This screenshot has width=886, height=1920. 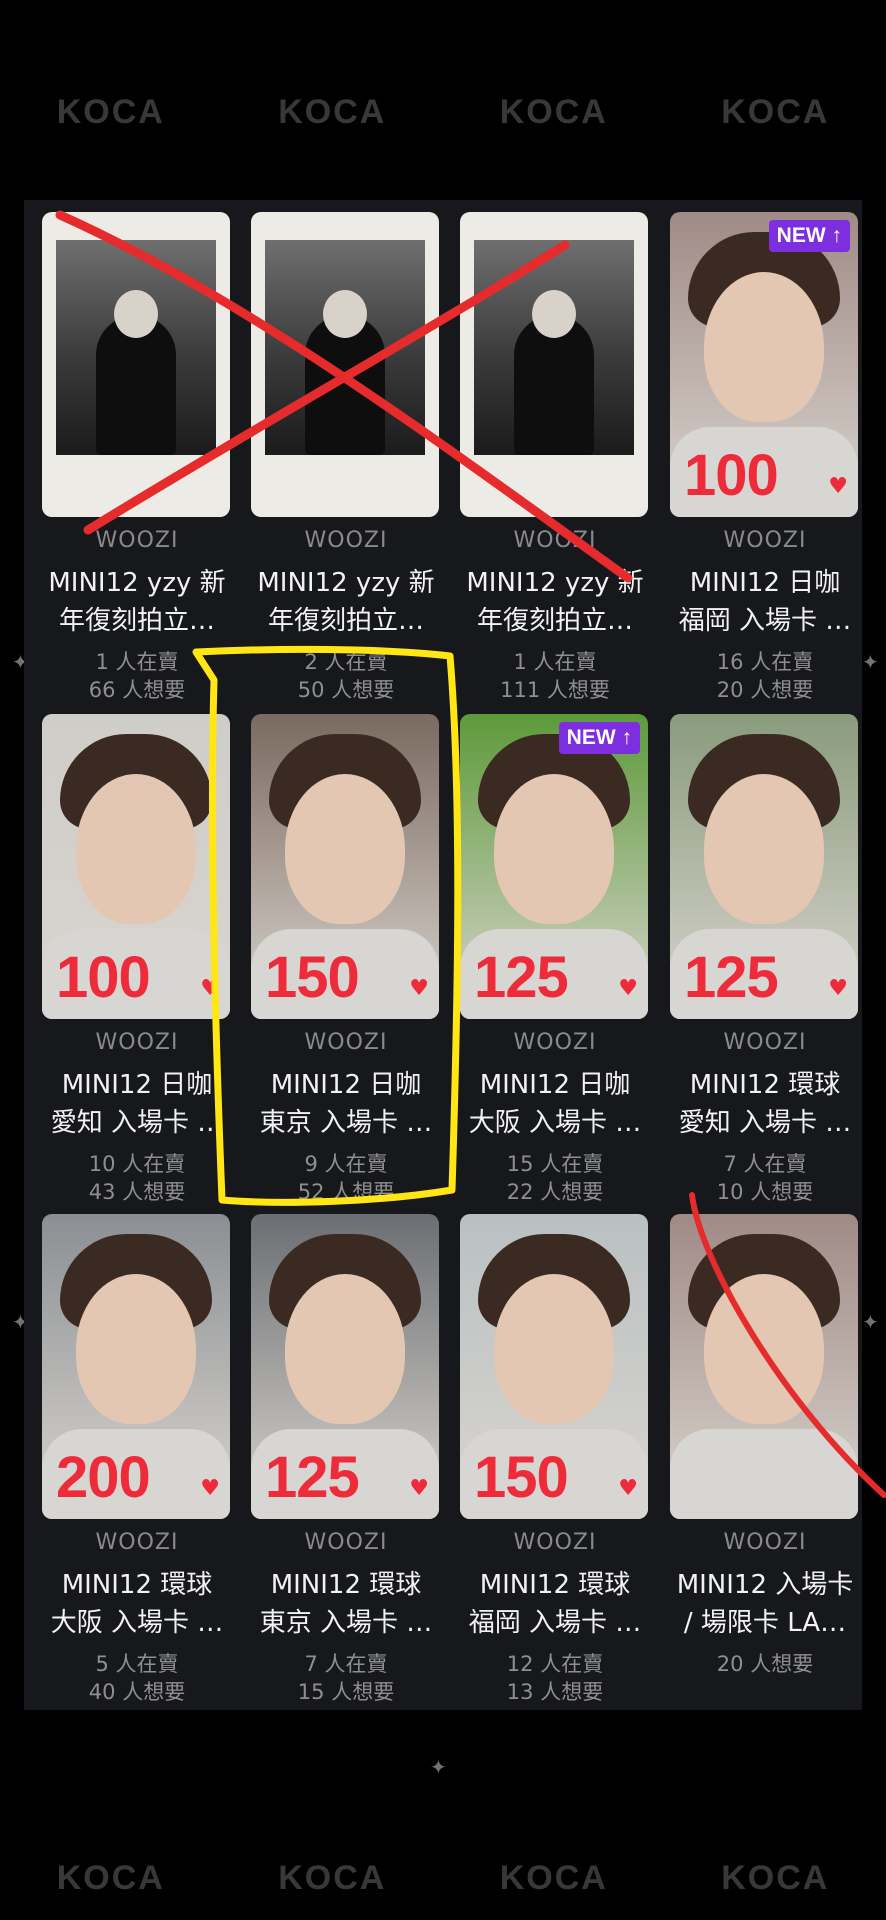 I want to click on photocard-item: 200 ♥ WOOZI MINI12 環球 大阪 入場卡 … 5 人在賣 40 人想要, so click(x=132, y=1453).